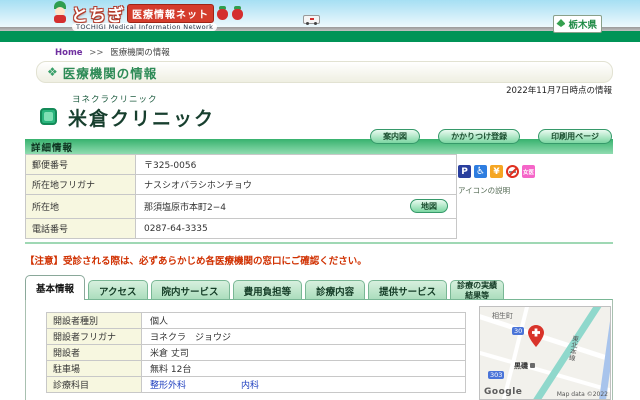 This screenshot has width=640, height=400. I want to click on parking-icon: P, so click(464, 171).